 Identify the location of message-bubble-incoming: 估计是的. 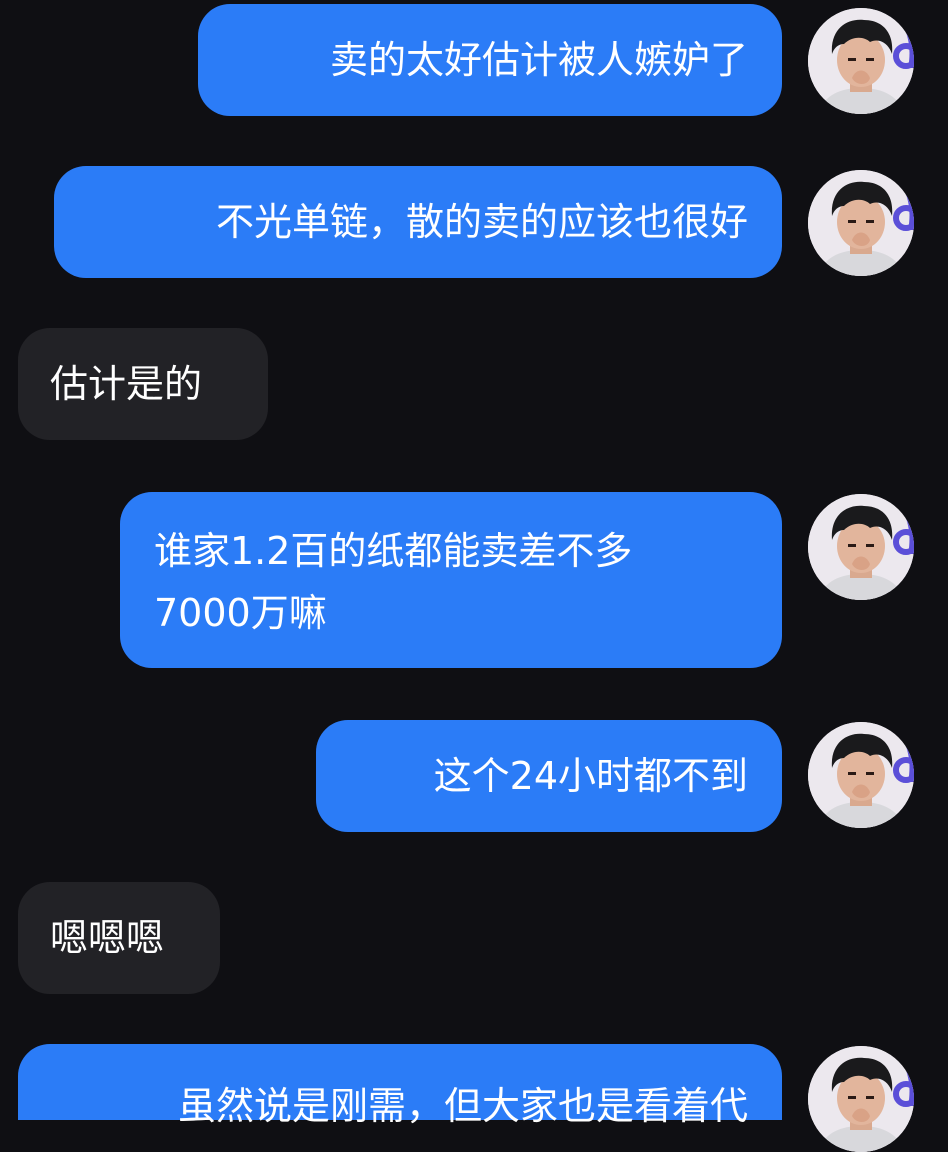
(143, 384).